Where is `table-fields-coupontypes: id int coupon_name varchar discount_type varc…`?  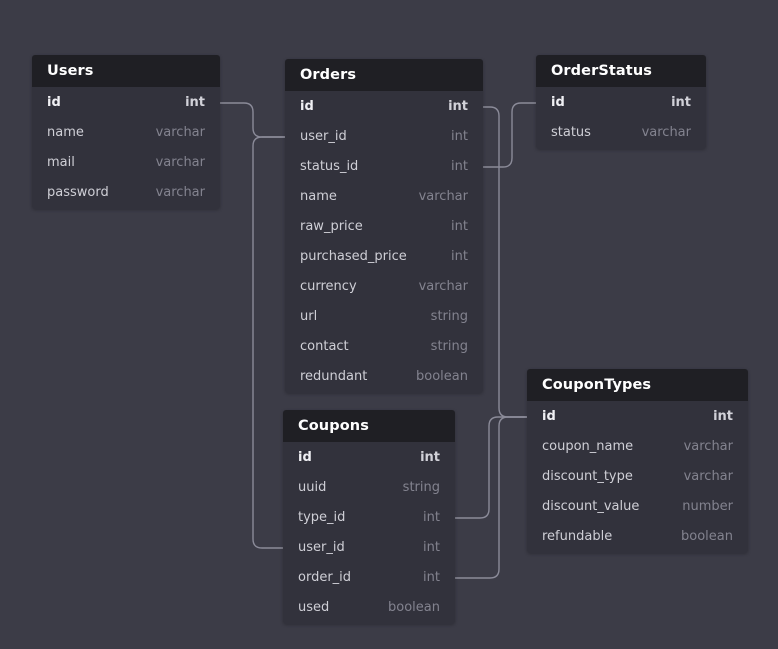
table-fields-coupontypes: id int coupon_name varchar discount_type varc… is located at coordinates (637, 477).